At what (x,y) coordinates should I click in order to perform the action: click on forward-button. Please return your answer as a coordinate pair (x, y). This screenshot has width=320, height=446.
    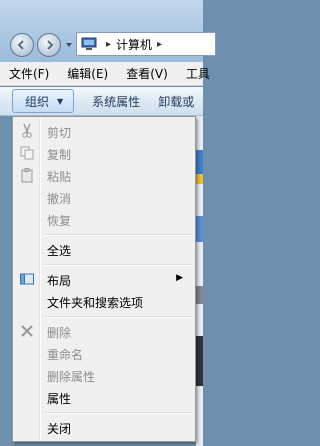
    Looking at the image, I should click on (49, 45).